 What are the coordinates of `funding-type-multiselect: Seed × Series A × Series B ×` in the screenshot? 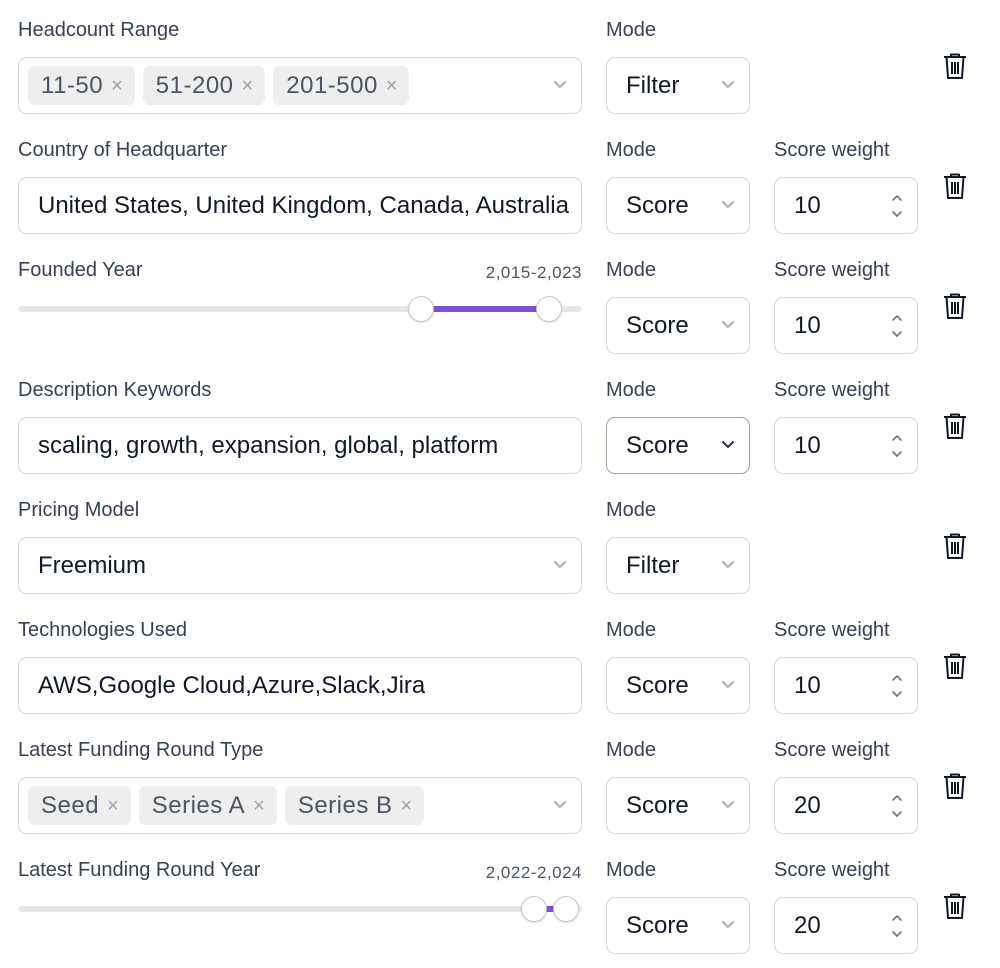 It's located at (300, 805).